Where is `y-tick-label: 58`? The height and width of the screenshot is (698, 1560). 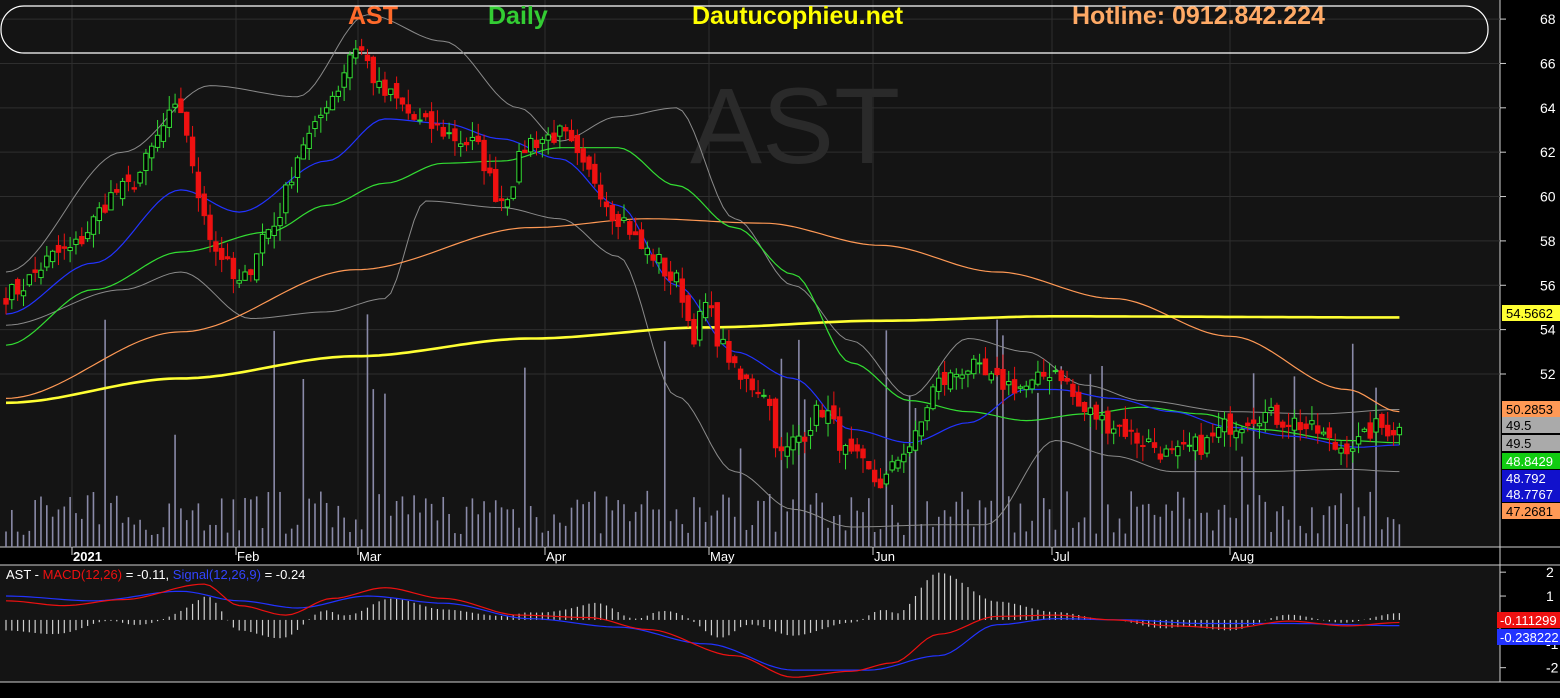 y-tick-label: 58 is located at coordinates (1548, 241).